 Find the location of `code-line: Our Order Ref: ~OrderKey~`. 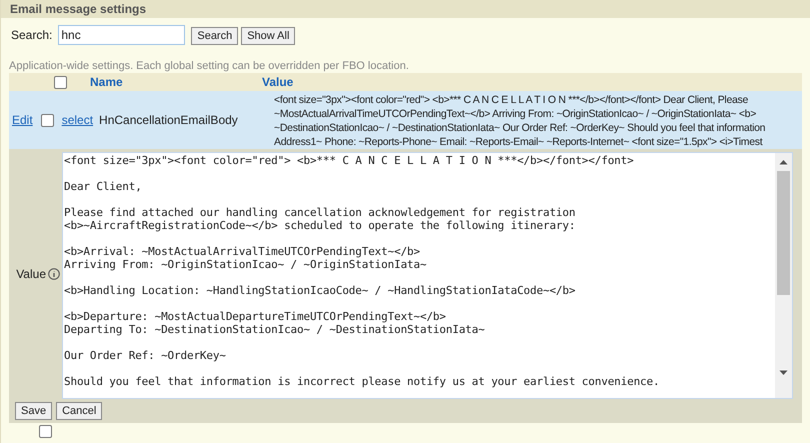

code-line: Our Order Ref: ~OrderKey~ is located at coordinates (145, 355).